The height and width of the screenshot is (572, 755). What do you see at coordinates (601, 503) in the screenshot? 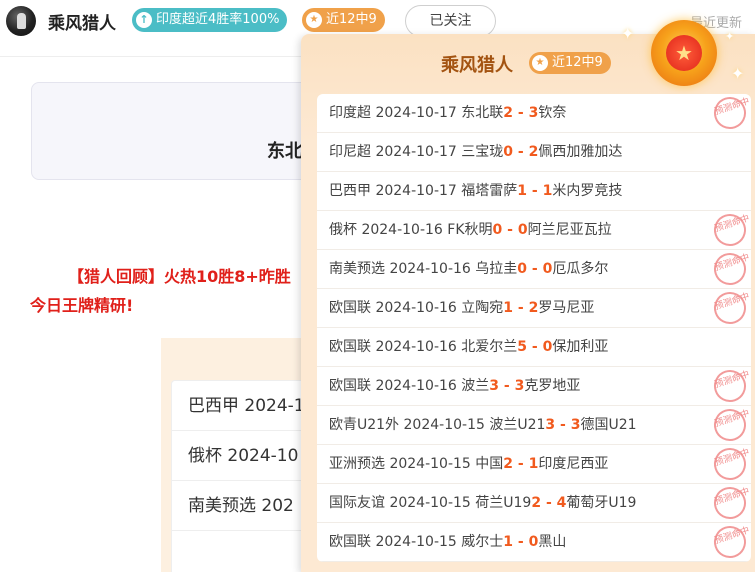
I see `away-team: 葡萄牙U19` at bounding box center [601, 503].